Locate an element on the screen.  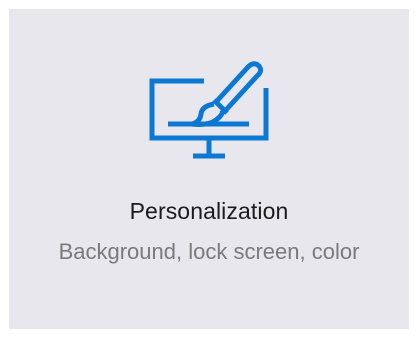
tile-description: Background, lock screen, color is located at coordinates (209, 251).